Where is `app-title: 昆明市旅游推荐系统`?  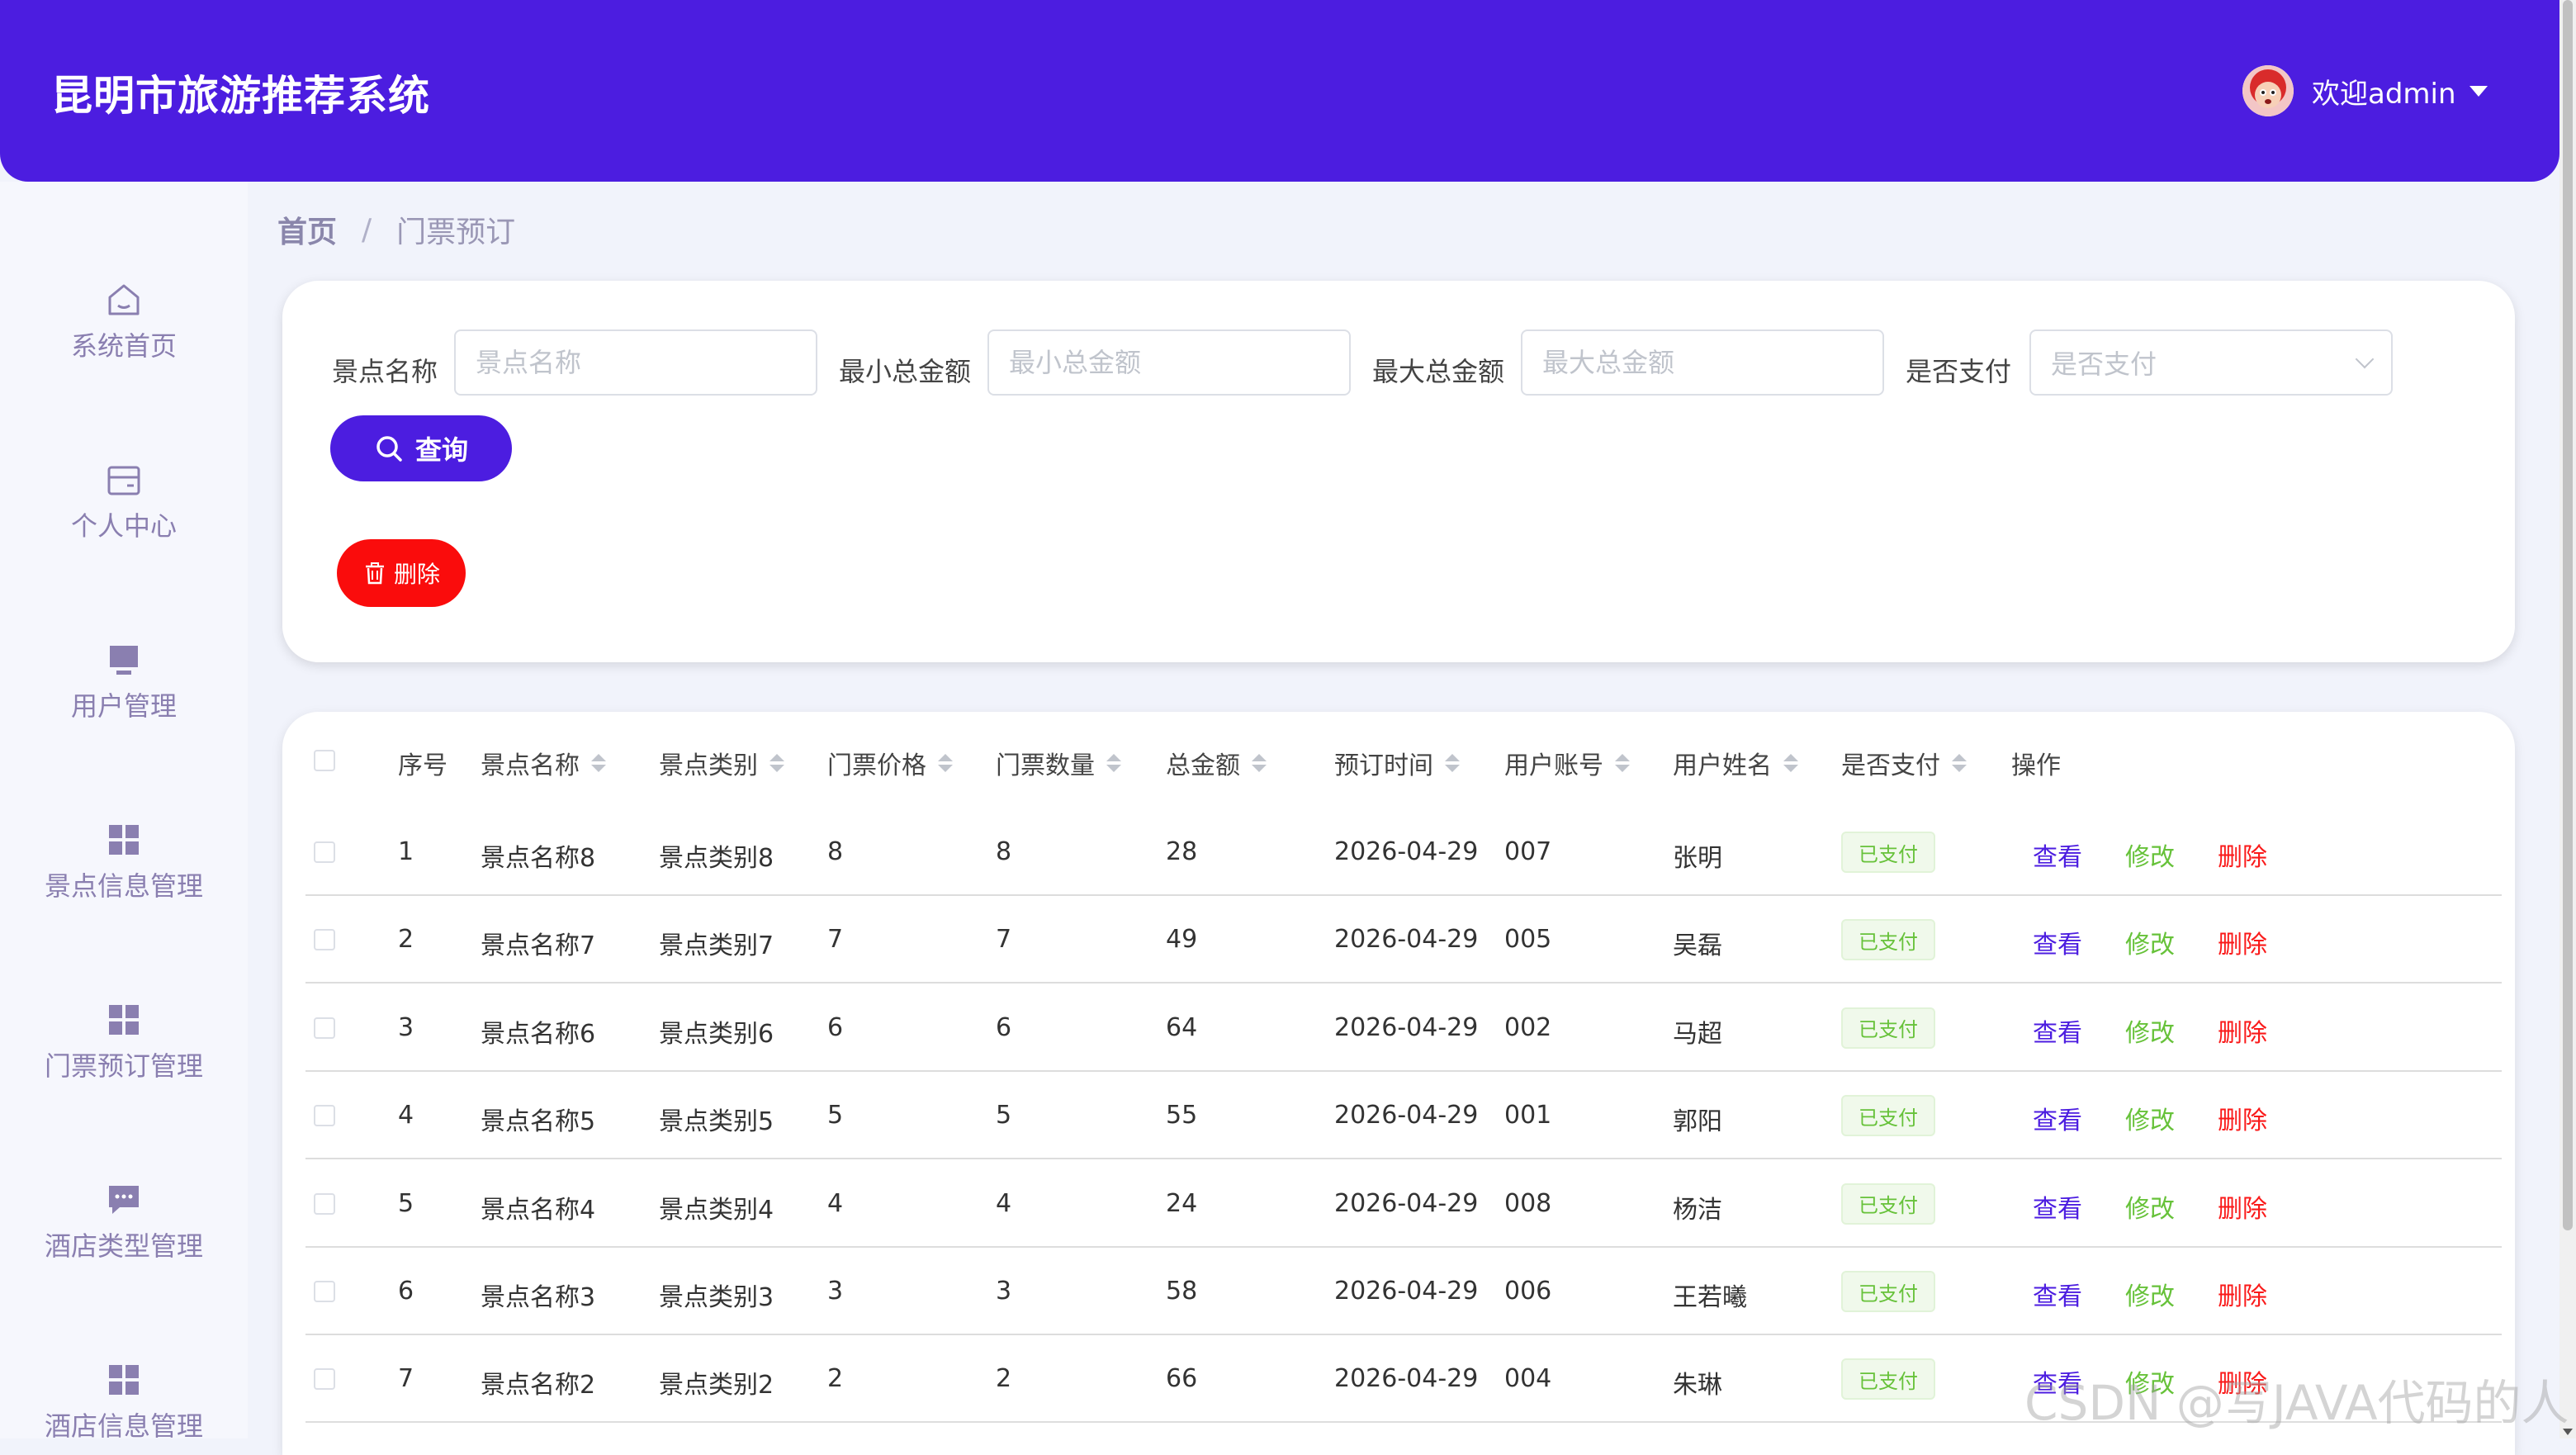
app-title: 昆明市旅游推荐系统 is located at coordinates (240, 96).